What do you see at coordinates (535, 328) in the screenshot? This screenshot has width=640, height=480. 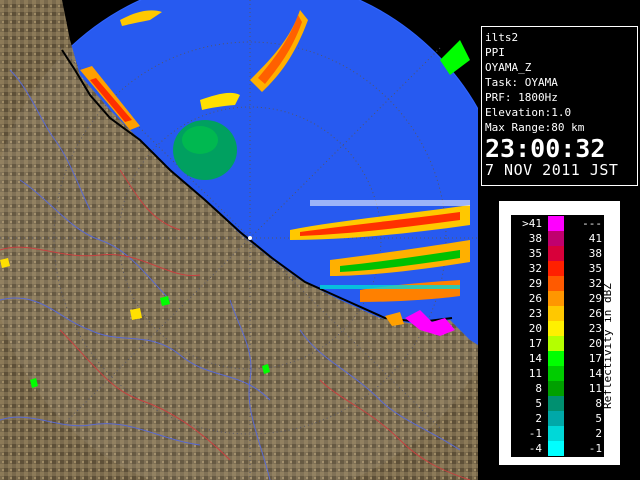 I see `legend-low-value: 20` at bounding box center [535, 328].